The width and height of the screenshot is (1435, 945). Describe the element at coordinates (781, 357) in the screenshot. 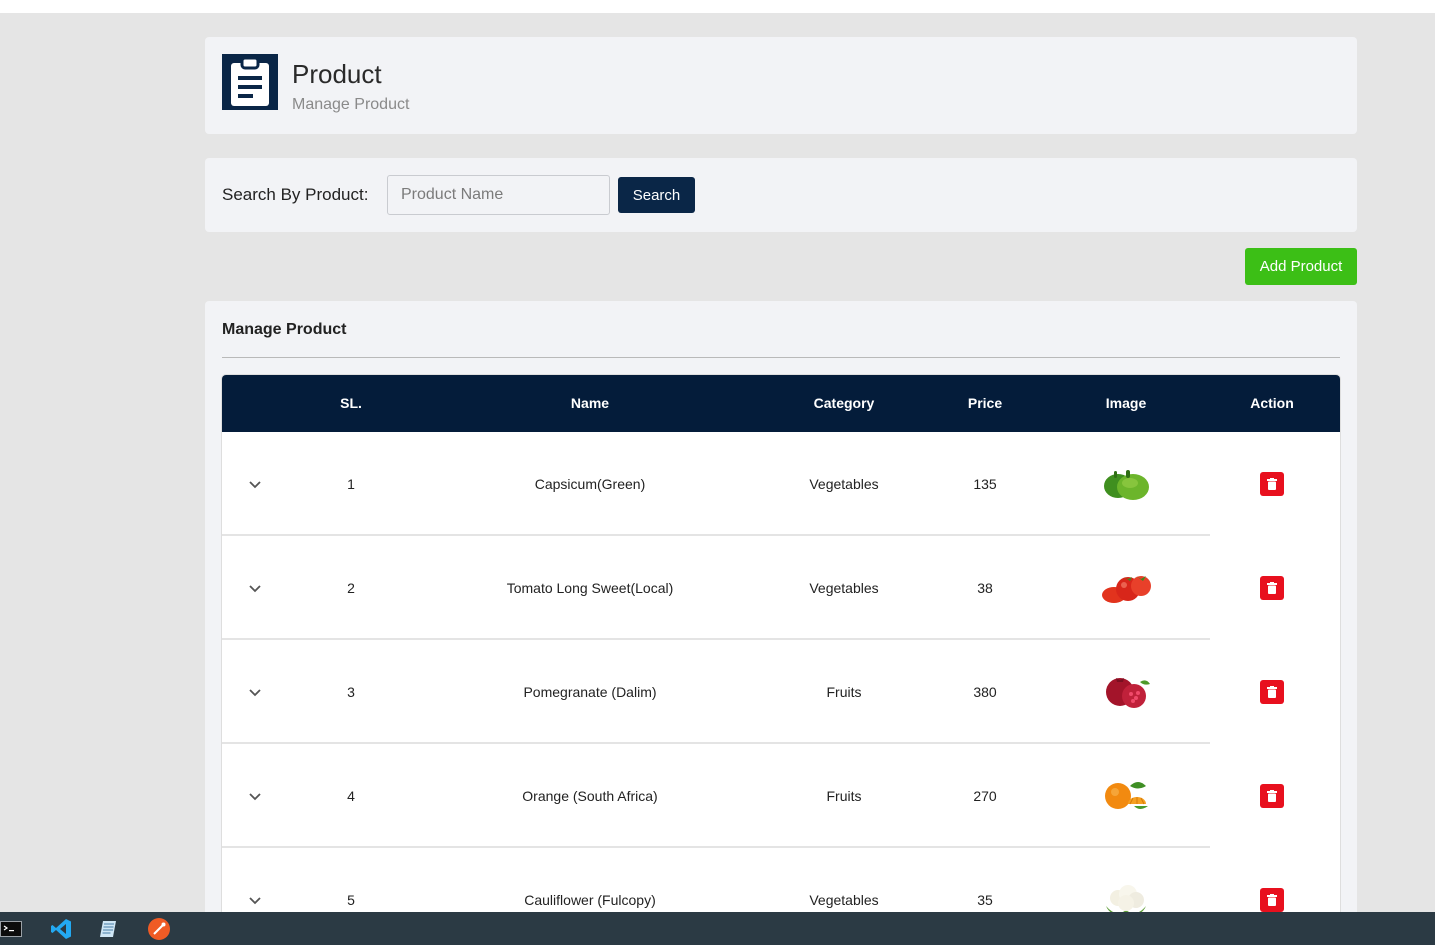

I see `divider` at that location.